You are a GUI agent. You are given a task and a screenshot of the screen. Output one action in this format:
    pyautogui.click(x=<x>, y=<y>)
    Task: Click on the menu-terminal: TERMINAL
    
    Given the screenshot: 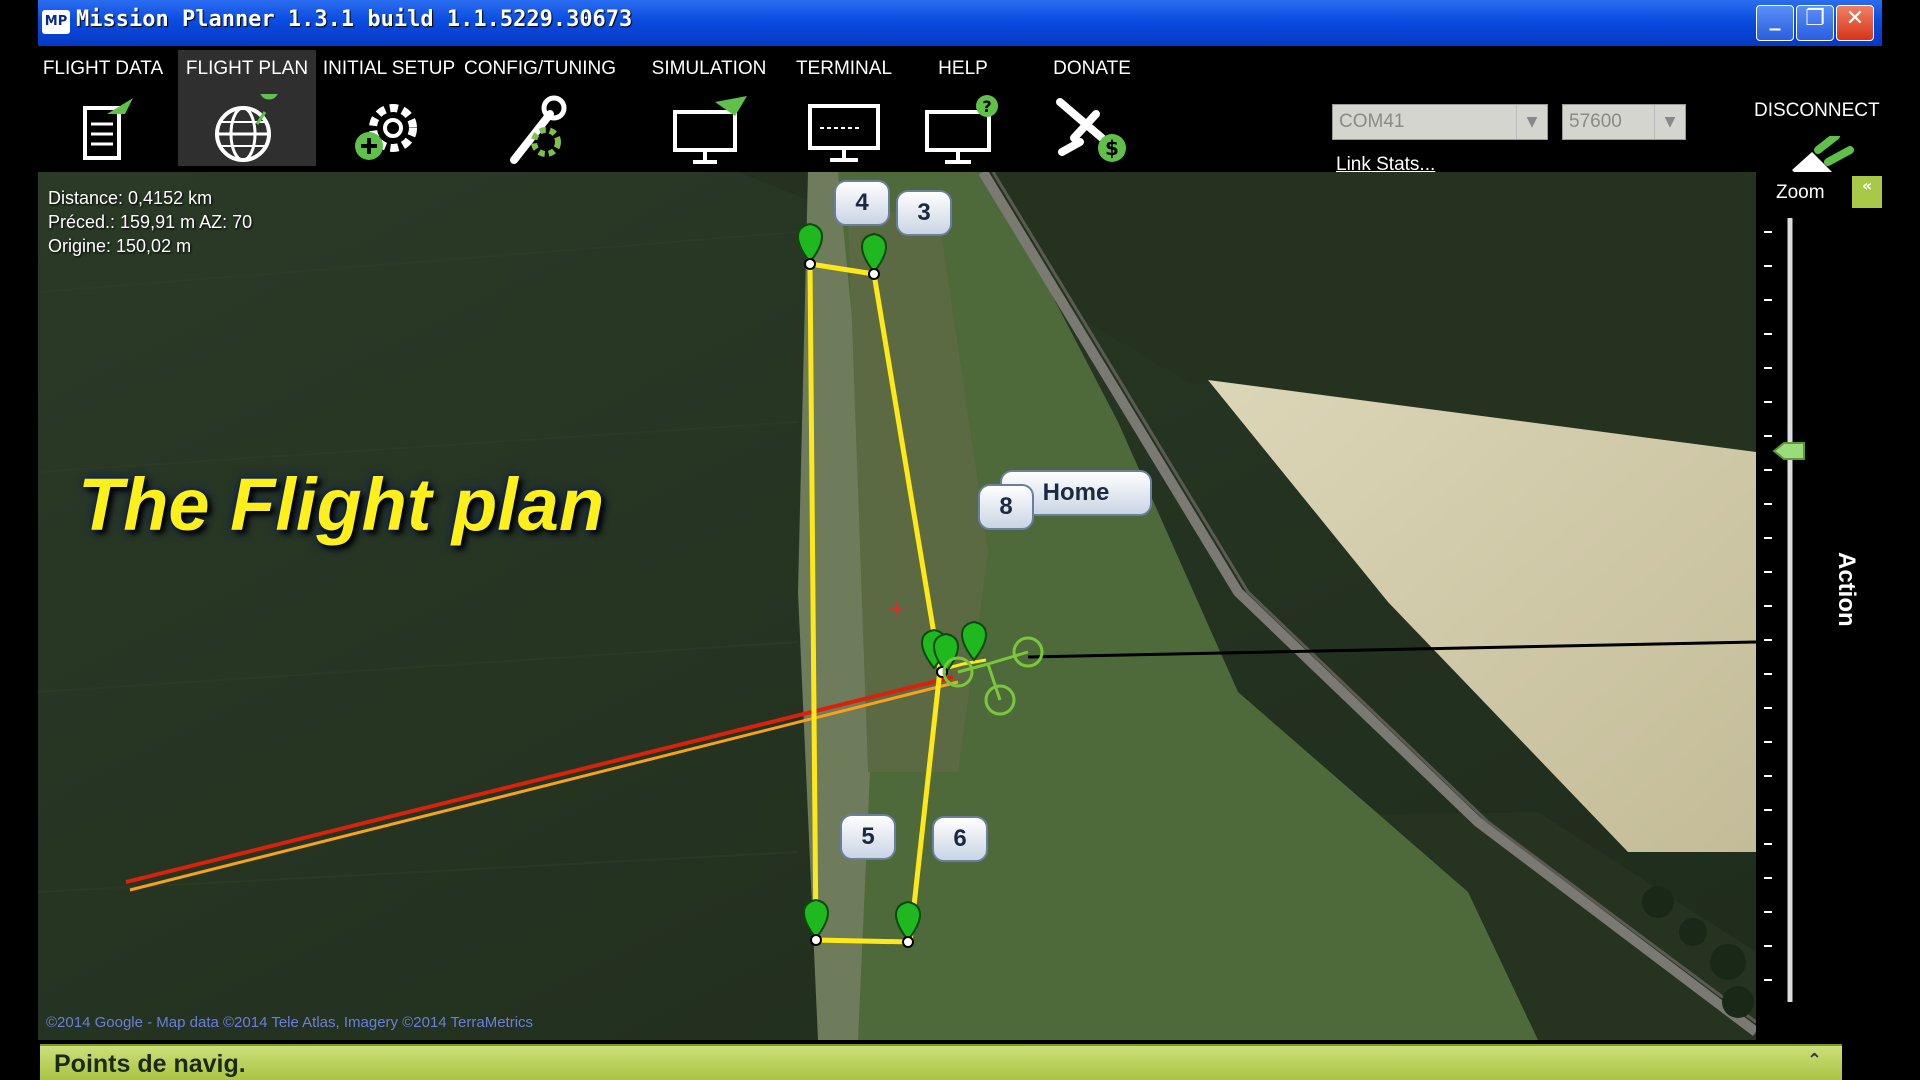 What is the action you would take?
    pyautogui.click(x=844, y=108)
    